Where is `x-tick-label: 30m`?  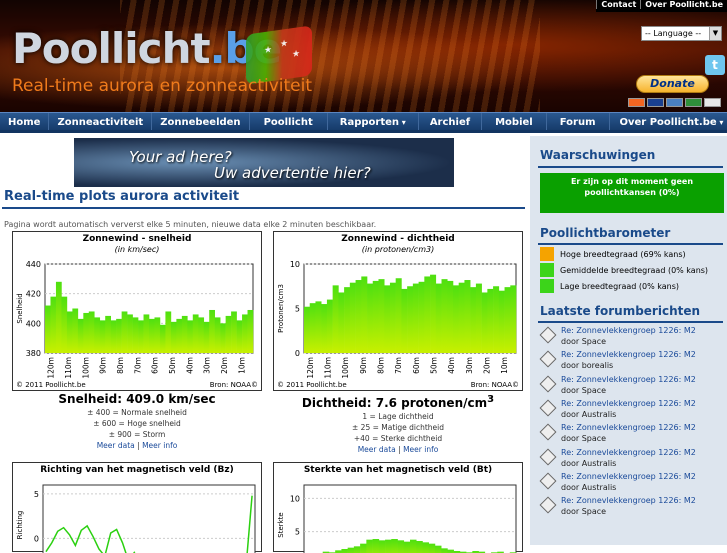
x-tick-label: 30m is located at coordinates (469, 365).